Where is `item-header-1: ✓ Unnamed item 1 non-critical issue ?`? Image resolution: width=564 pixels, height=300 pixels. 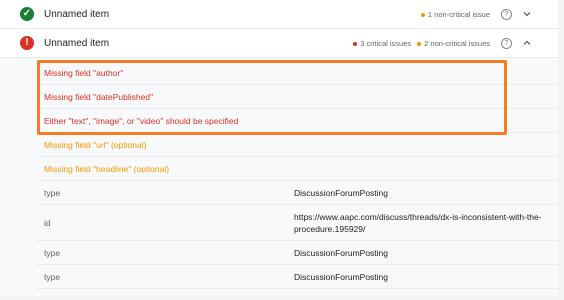
item-header-1: ✓ Unnamed item 1 non-critical issue ? is located at coordinates (279, 14).